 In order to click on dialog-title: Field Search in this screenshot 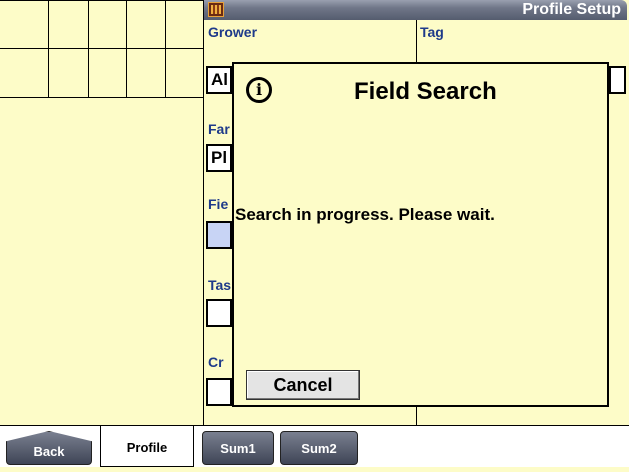, I will do `click(425, 91)`.